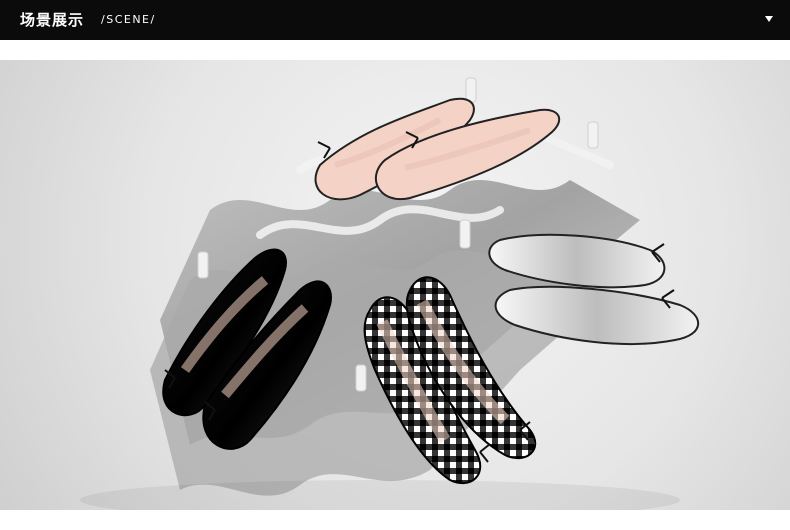 Image resolution: width=790 pixels, height=530 pixels. What do you see at coordinates (594, 289) in the screenshot?
I see `silver-shoes` at bounding box center [594, 289].